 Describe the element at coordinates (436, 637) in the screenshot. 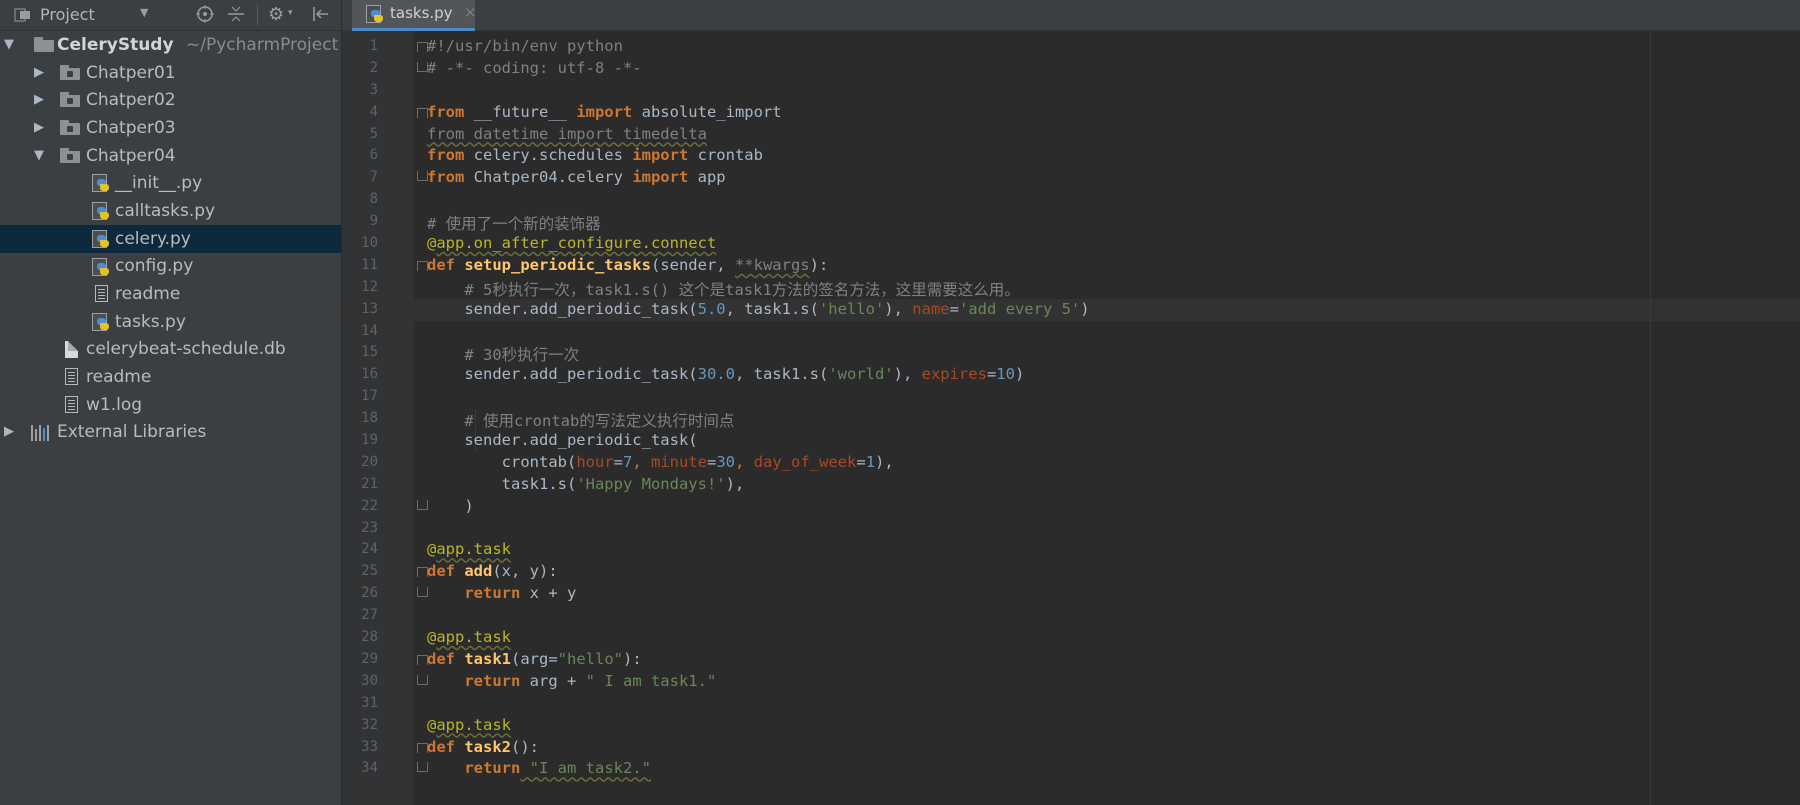

I see `code-line: 28 @app.task` at that location.